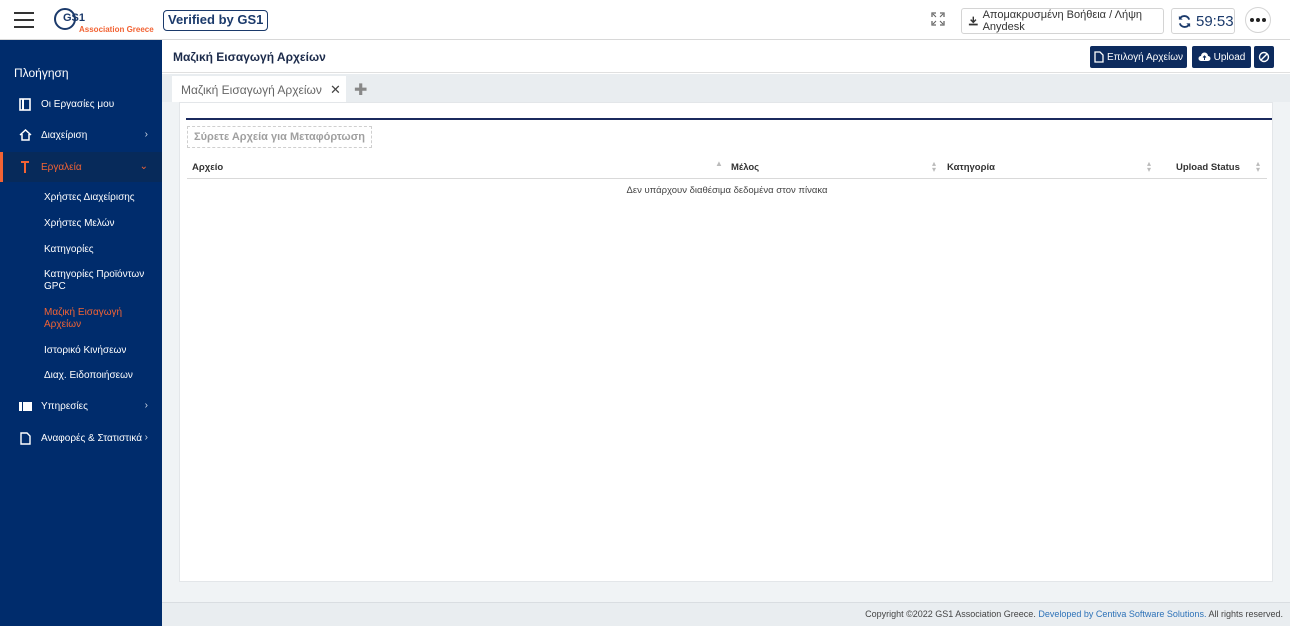 The height and width of the screenshot is (626, 1290). Describe the element at coordinates (99, 376) in the screenshot. I see `sidebar-subitem-notifications: Διαχ. Ειδοποιήσεων` at that location.